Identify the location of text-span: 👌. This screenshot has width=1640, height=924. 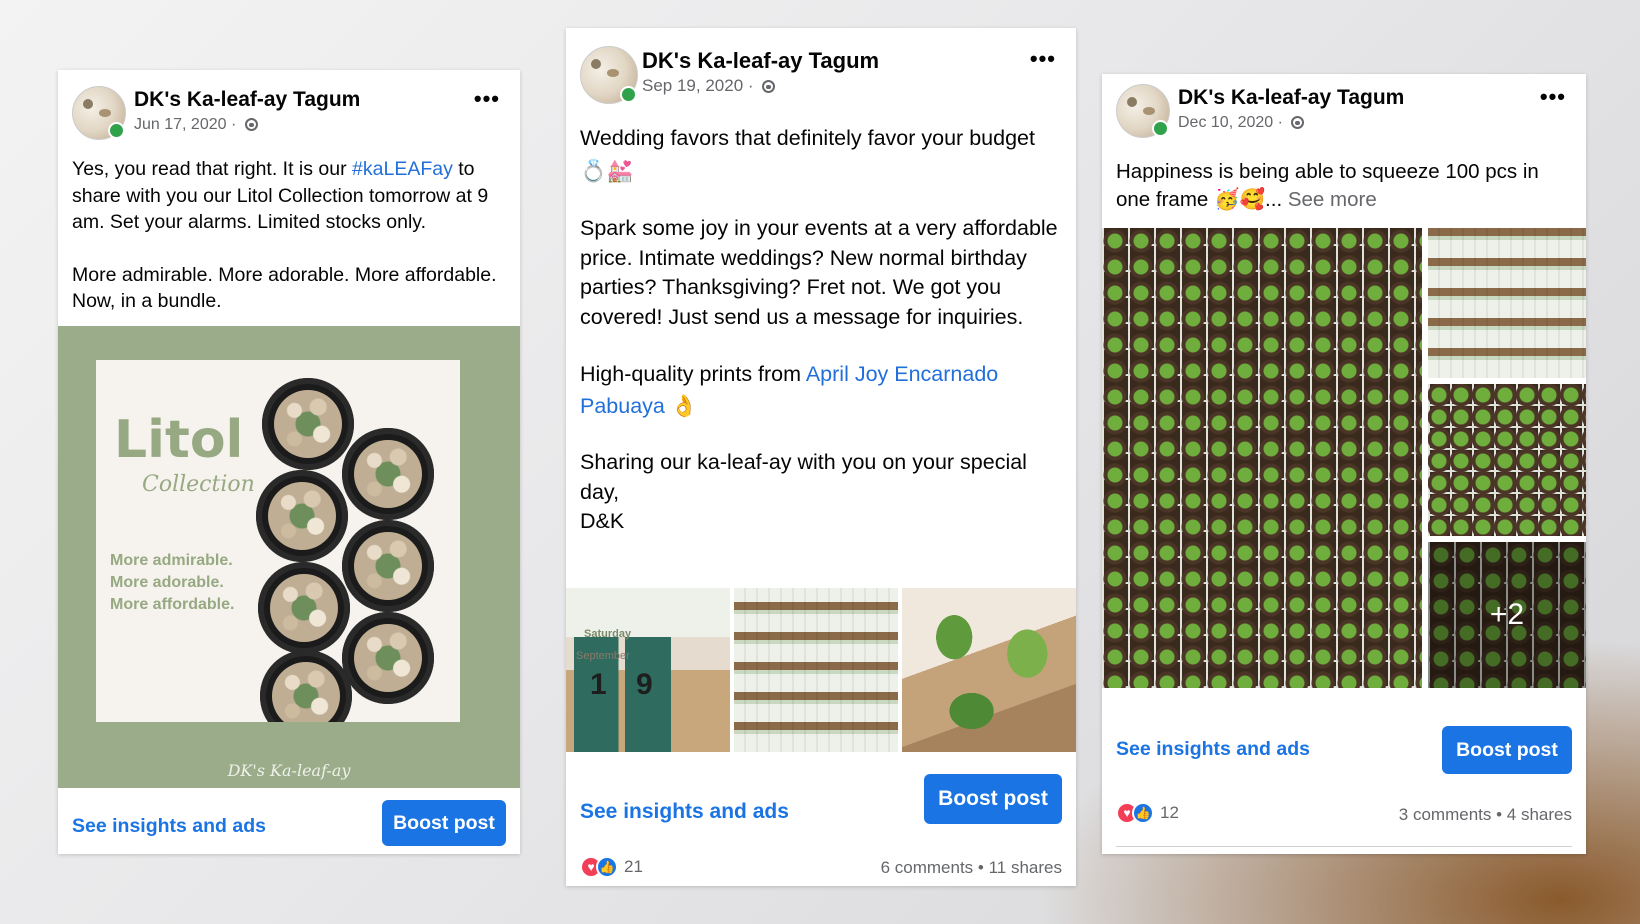
(681, 406).